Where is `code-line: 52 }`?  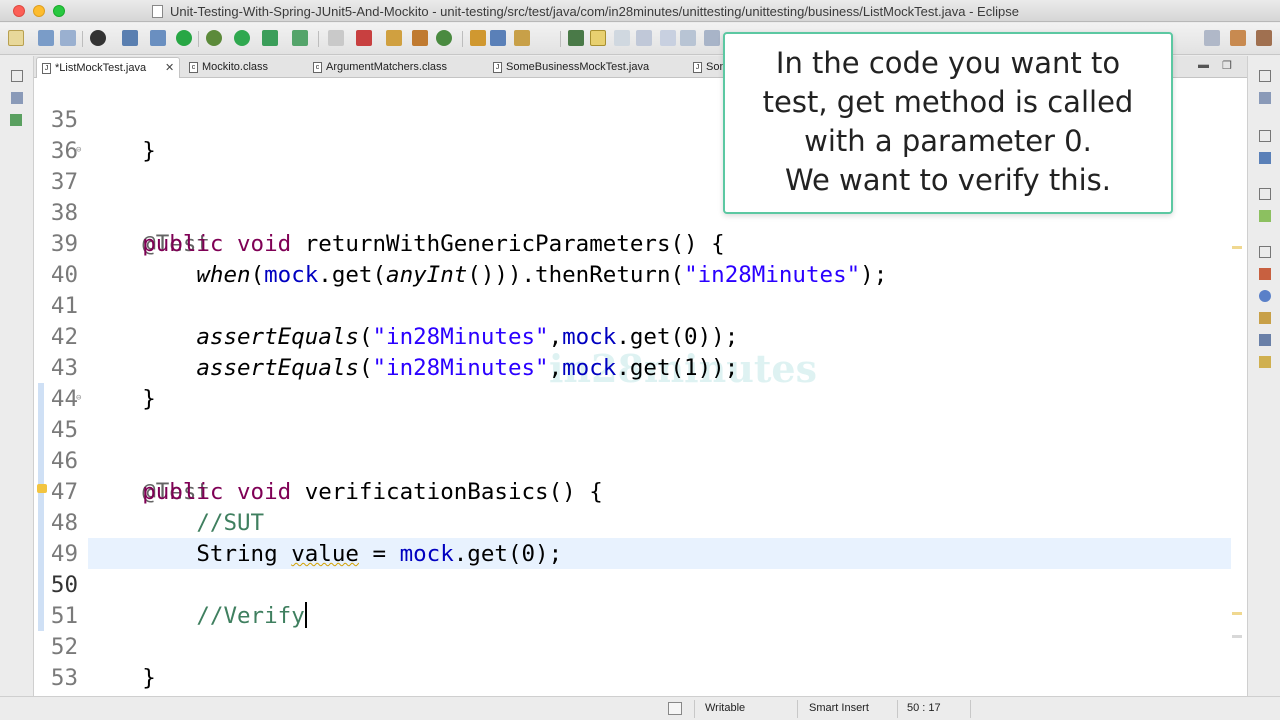 code-line: 52 } is located at coordinates (640, 646).